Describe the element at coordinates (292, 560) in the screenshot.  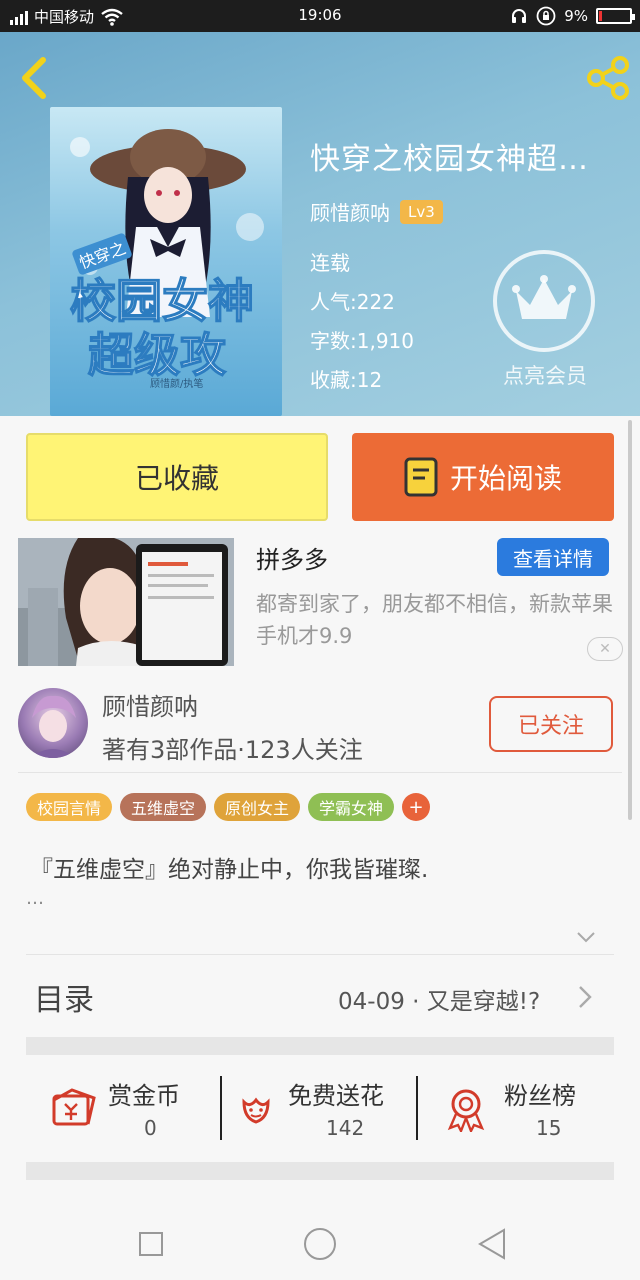
I see `ad-title: 拼多多` at that location.